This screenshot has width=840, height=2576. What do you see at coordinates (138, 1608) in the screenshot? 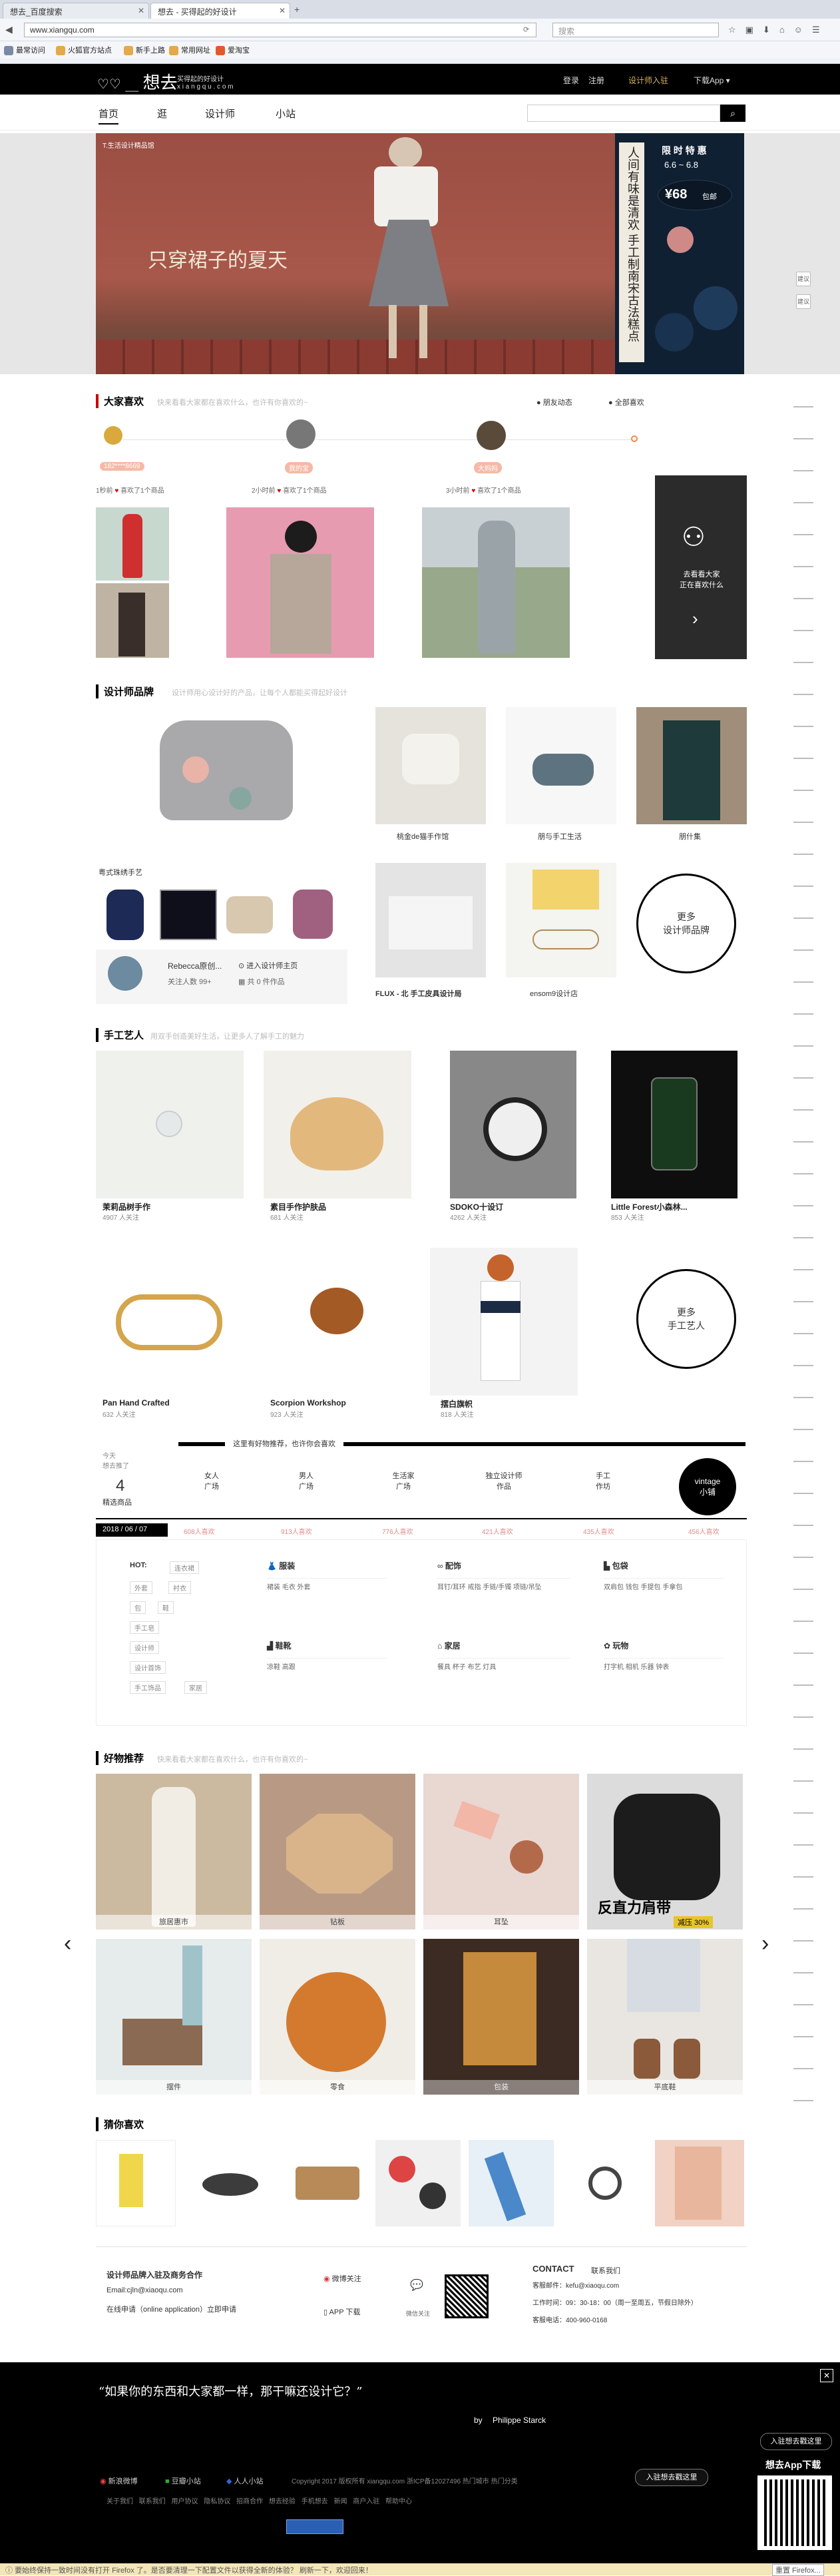
I see `hot-tag: 包` at bounding box center [138, 1608].